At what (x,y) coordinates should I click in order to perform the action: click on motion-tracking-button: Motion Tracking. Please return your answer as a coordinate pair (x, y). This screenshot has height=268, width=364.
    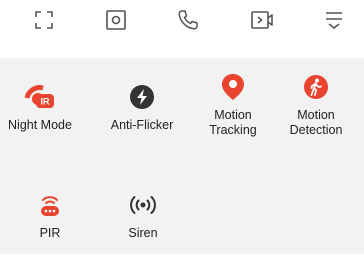
    Looking at the image, I should click on (233, 110).